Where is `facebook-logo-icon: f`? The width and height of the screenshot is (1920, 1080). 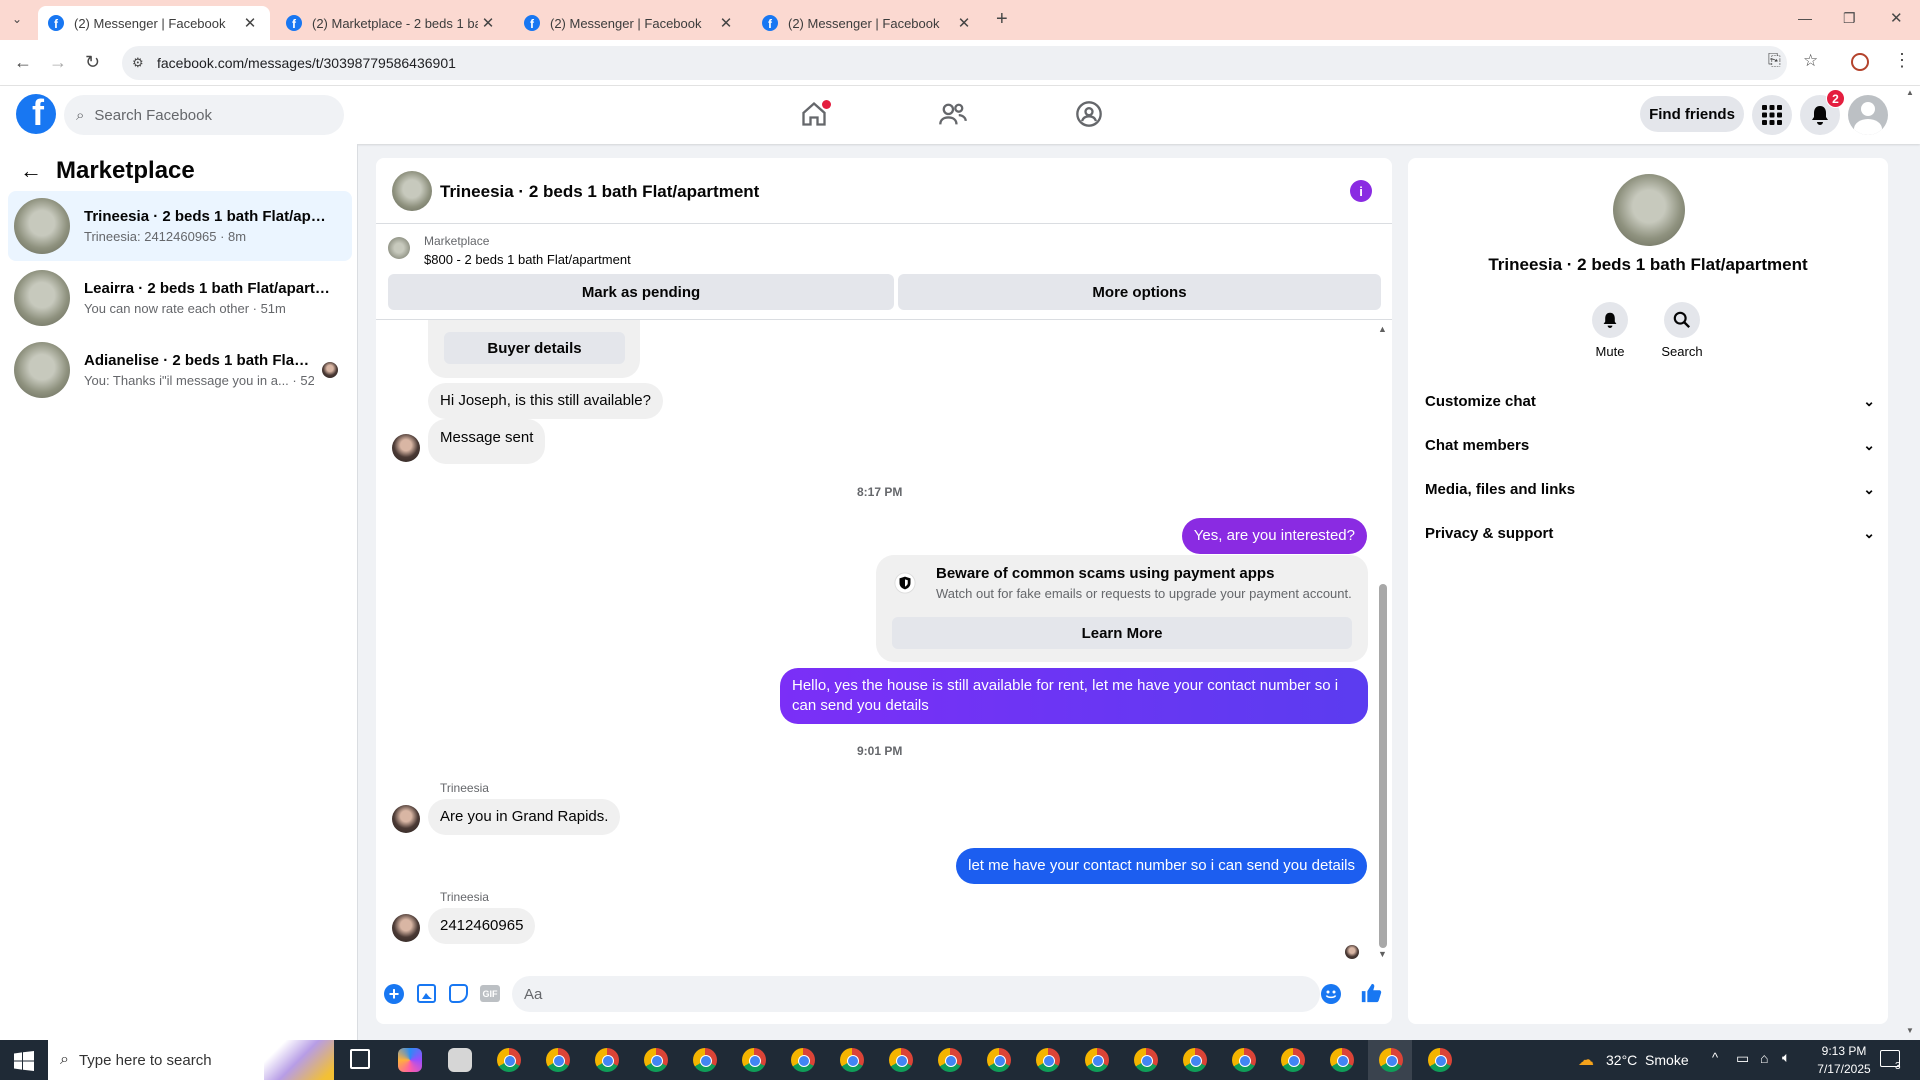 facebook-logo-icon: f is located at coordinates (36, 114).